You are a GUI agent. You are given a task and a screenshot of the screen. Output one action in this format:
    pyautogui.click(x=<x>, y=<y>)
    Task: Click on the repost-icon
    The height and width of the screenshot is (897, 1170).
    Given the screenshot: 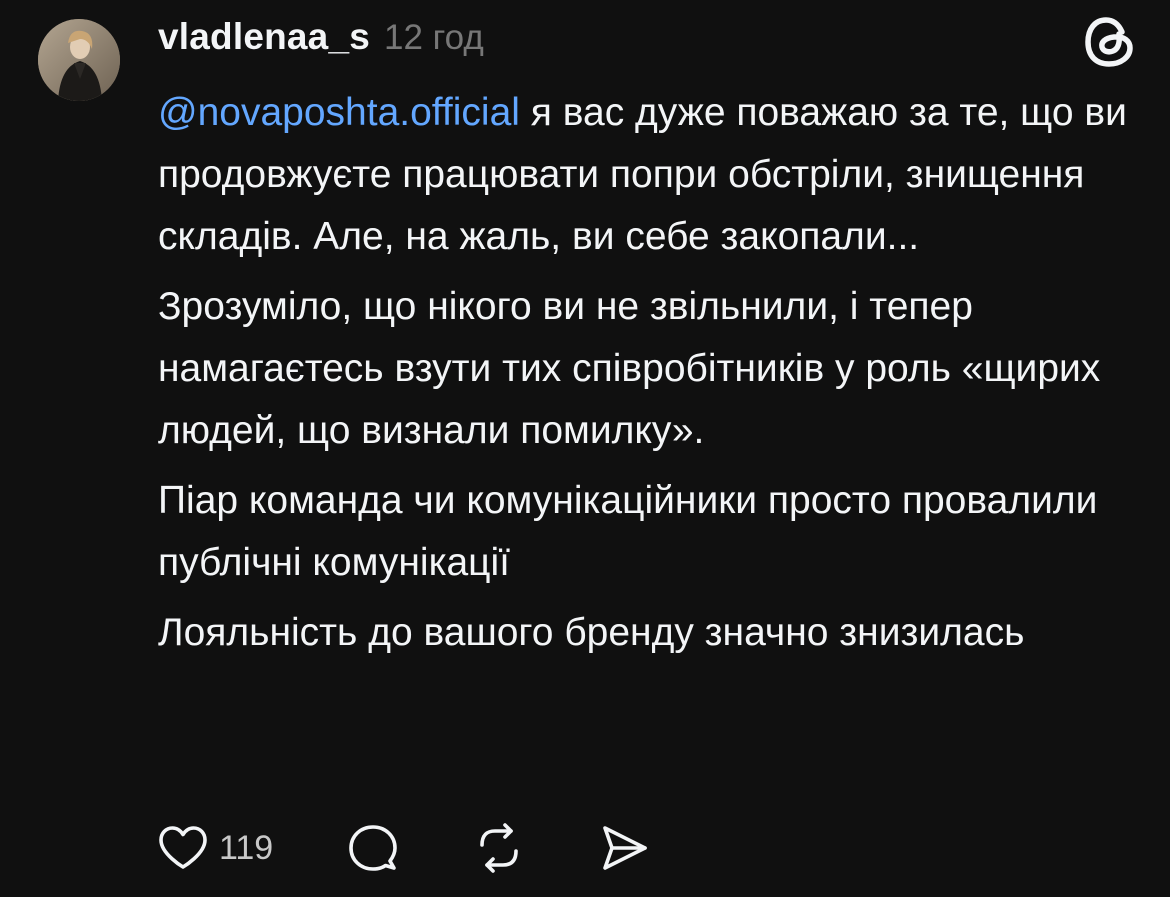 What is the action you would take?
    pyautogui.click(x=499, y=848)
    